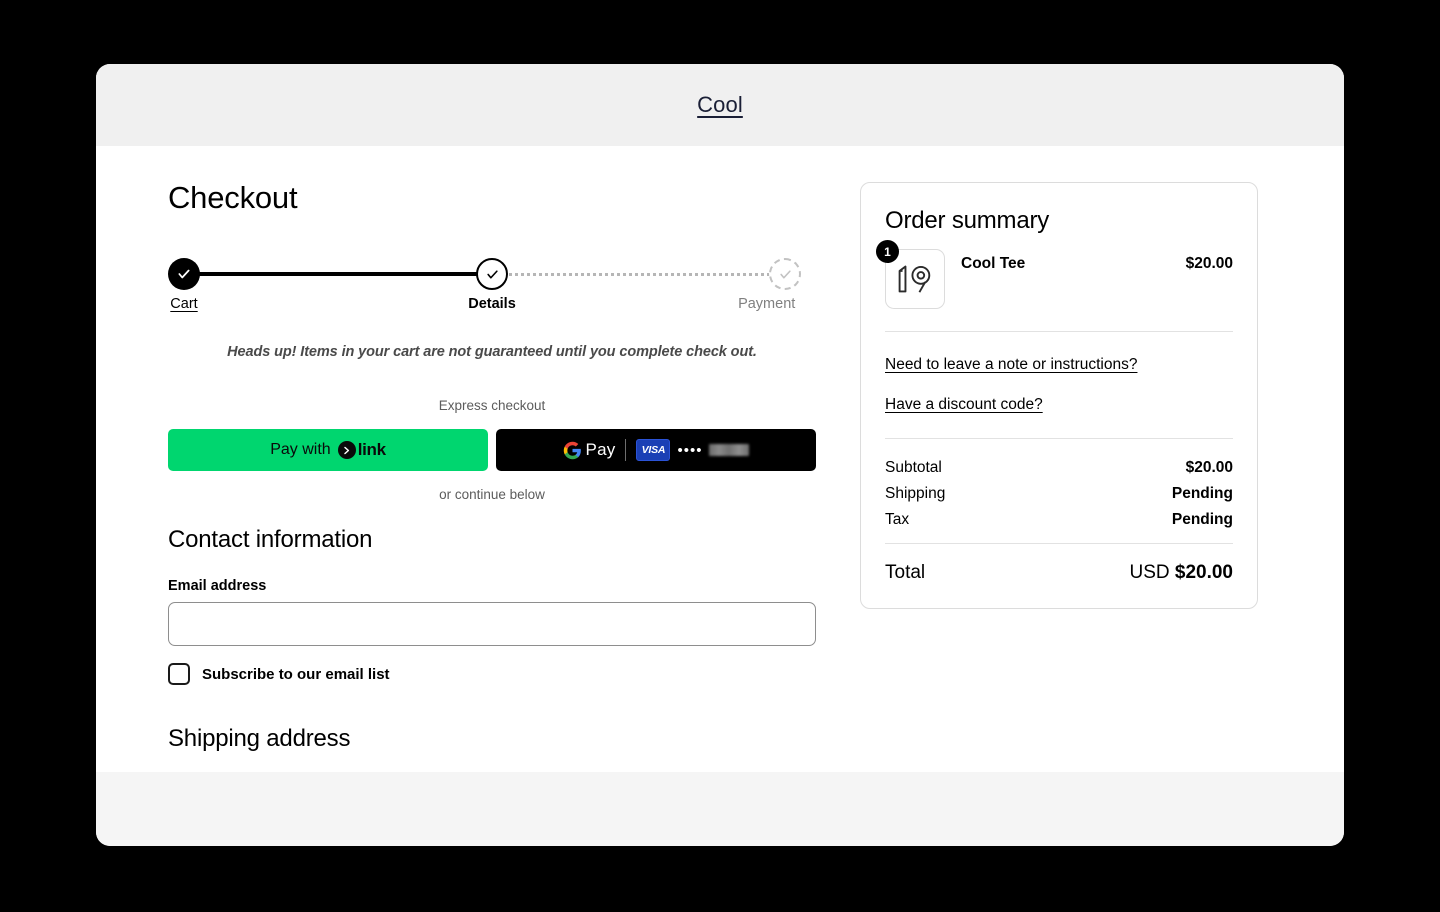  I want to click on google-pay-logo: Pay, so click(589, 450).